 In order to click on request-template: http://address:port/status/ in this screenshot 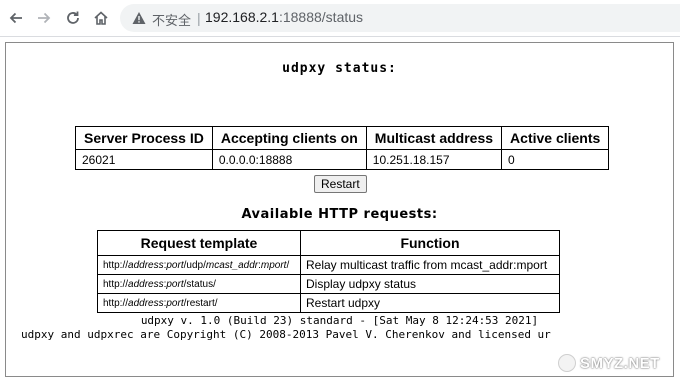, I will do `click(199, 284)`.